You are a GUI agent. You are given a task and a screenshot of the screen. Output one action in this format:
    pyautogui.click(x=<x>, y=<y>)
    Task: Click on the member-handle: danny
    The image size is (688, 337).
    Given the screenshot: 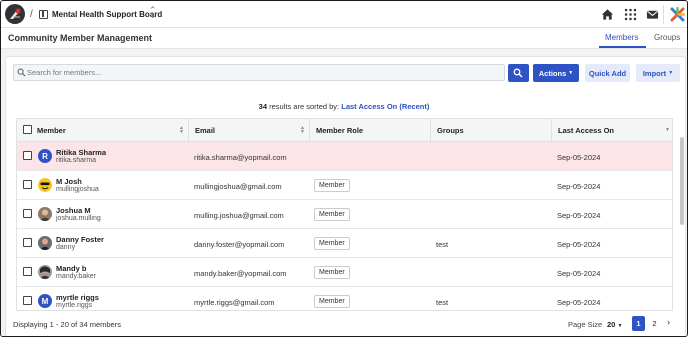 What is the action you would take?
    pyautogui.click(x=66, y=247)
    